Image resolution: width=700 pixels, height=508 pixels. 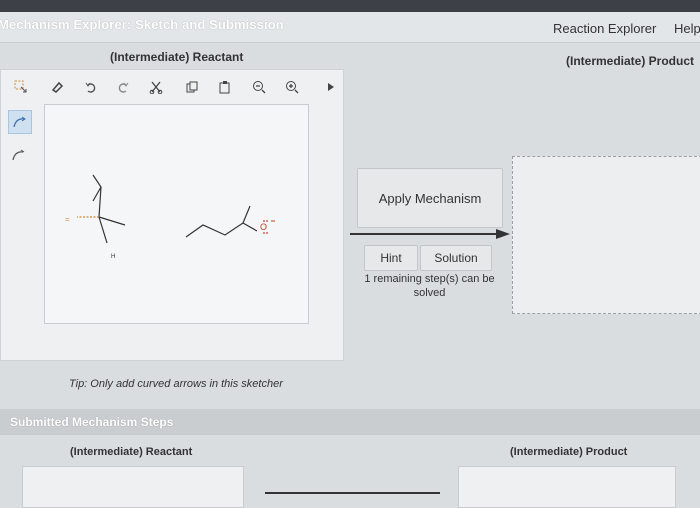 What do you see at coordinates (430, 234) in the screenshot?
I see `reaction-arrow` at bounding box center [430, 234].